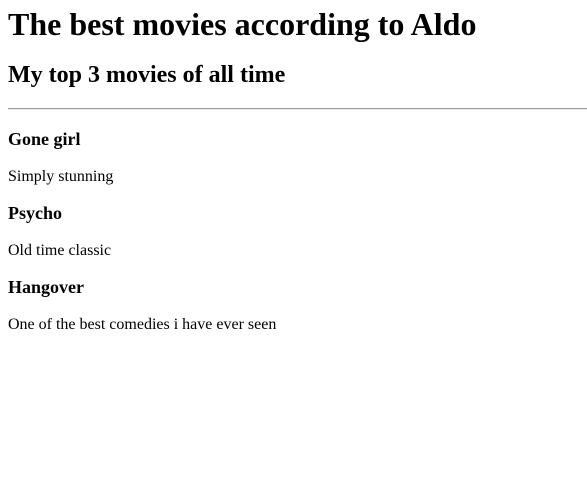 Image resolution: width=587 pixels, height=485 pixels. I want to click on page-subtitle: My top 3 movies of all time, so click(147, 75).